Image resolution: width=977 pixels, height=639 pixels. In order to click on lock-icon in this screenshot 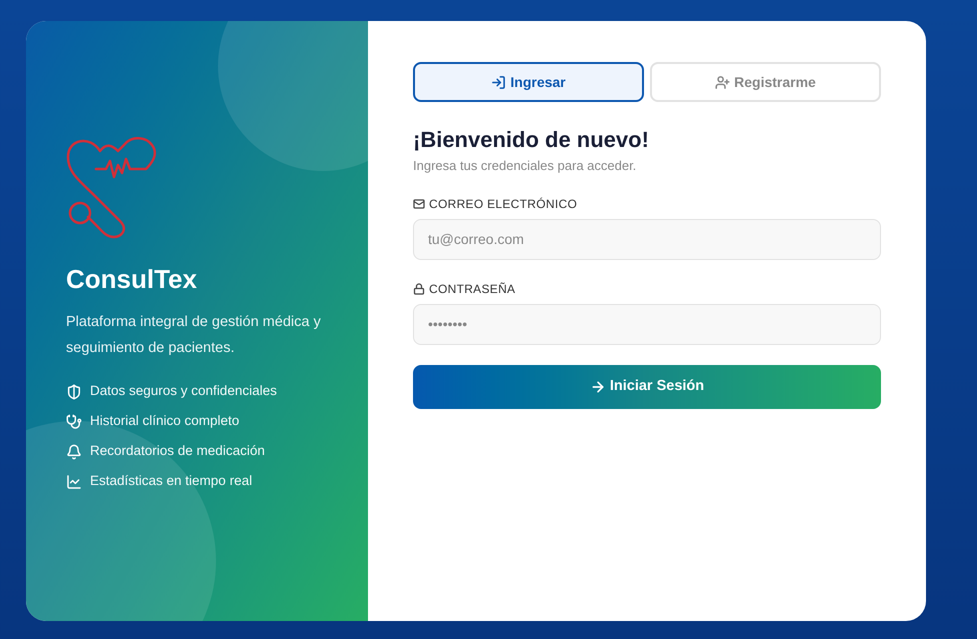, I will do `click(419, 288)`.